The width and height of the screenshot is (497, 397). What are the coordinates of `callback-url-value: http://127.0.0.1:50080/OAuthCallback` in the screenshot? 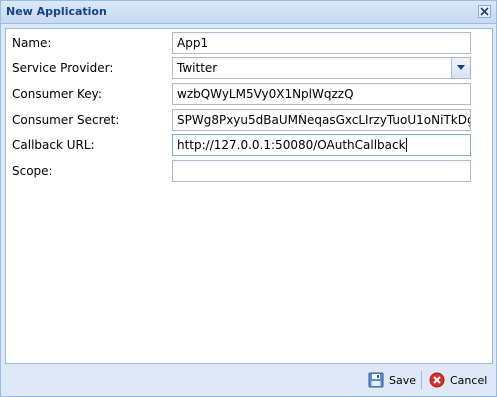 It's located at (291, 145).